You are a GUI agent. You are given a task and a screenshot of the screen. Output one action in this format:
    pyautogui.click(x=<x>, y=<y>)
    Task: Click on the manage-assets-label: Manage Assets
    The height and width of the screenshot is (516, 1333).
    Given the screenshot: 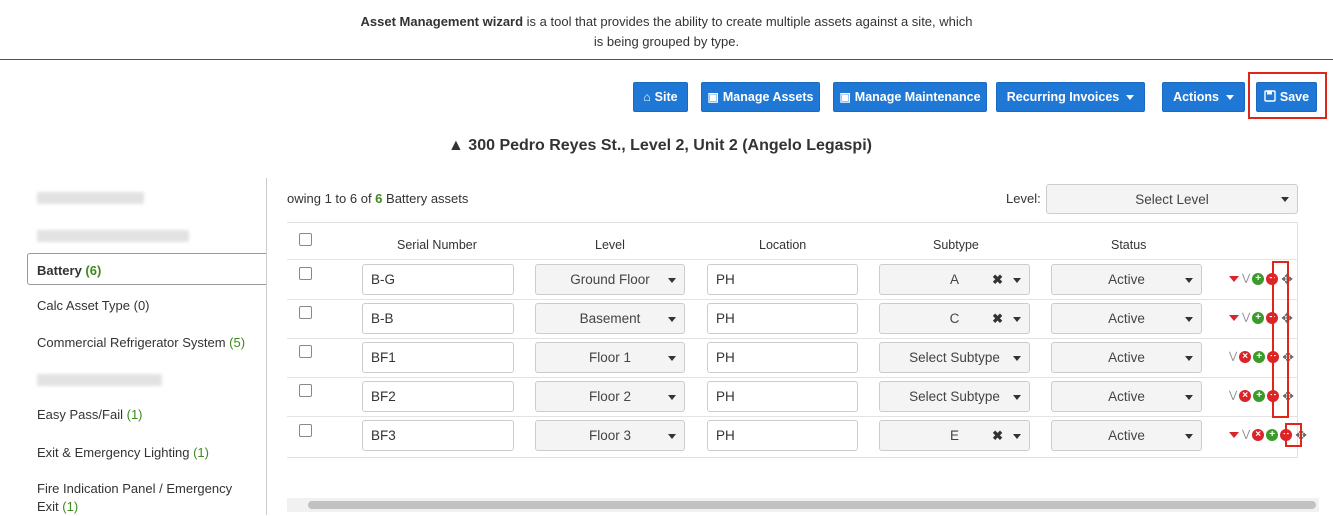 What is the action you would take?
    pyautogui.click(x=768, y=97)
    